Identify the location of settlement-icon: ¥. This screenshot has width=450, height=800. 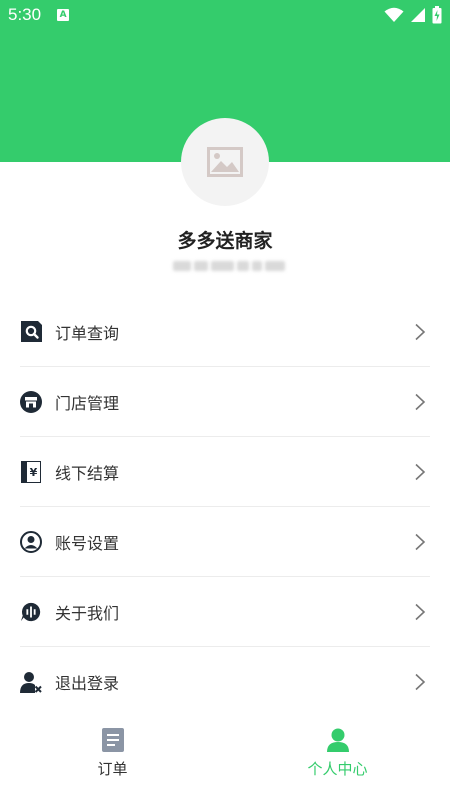
(31, 471).